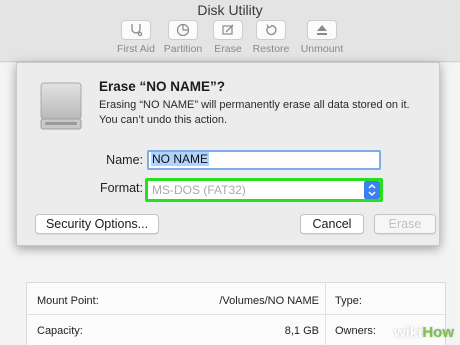 This screenshot has width=460, height=345. Describe the element at coordinates (180, 159) in the screenshot. I see `name-input-value: NO NAME` at that location.